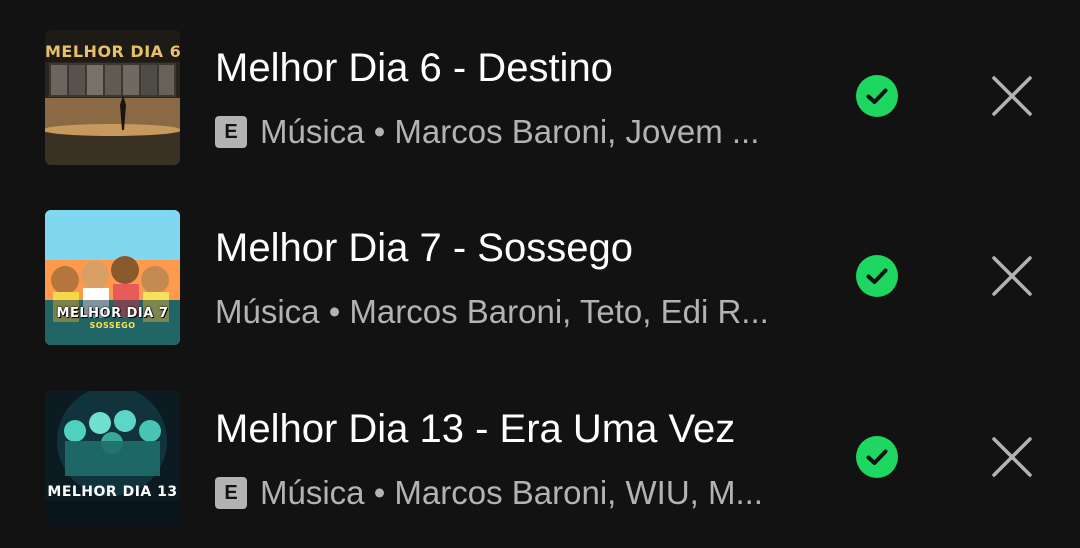 This screenshot has height=548, width=1080. What do you see at coordinates (112, 325) in the screenshot?
I see `cover-subtitle: SOSSEGO` at bounding box center [112, 325].